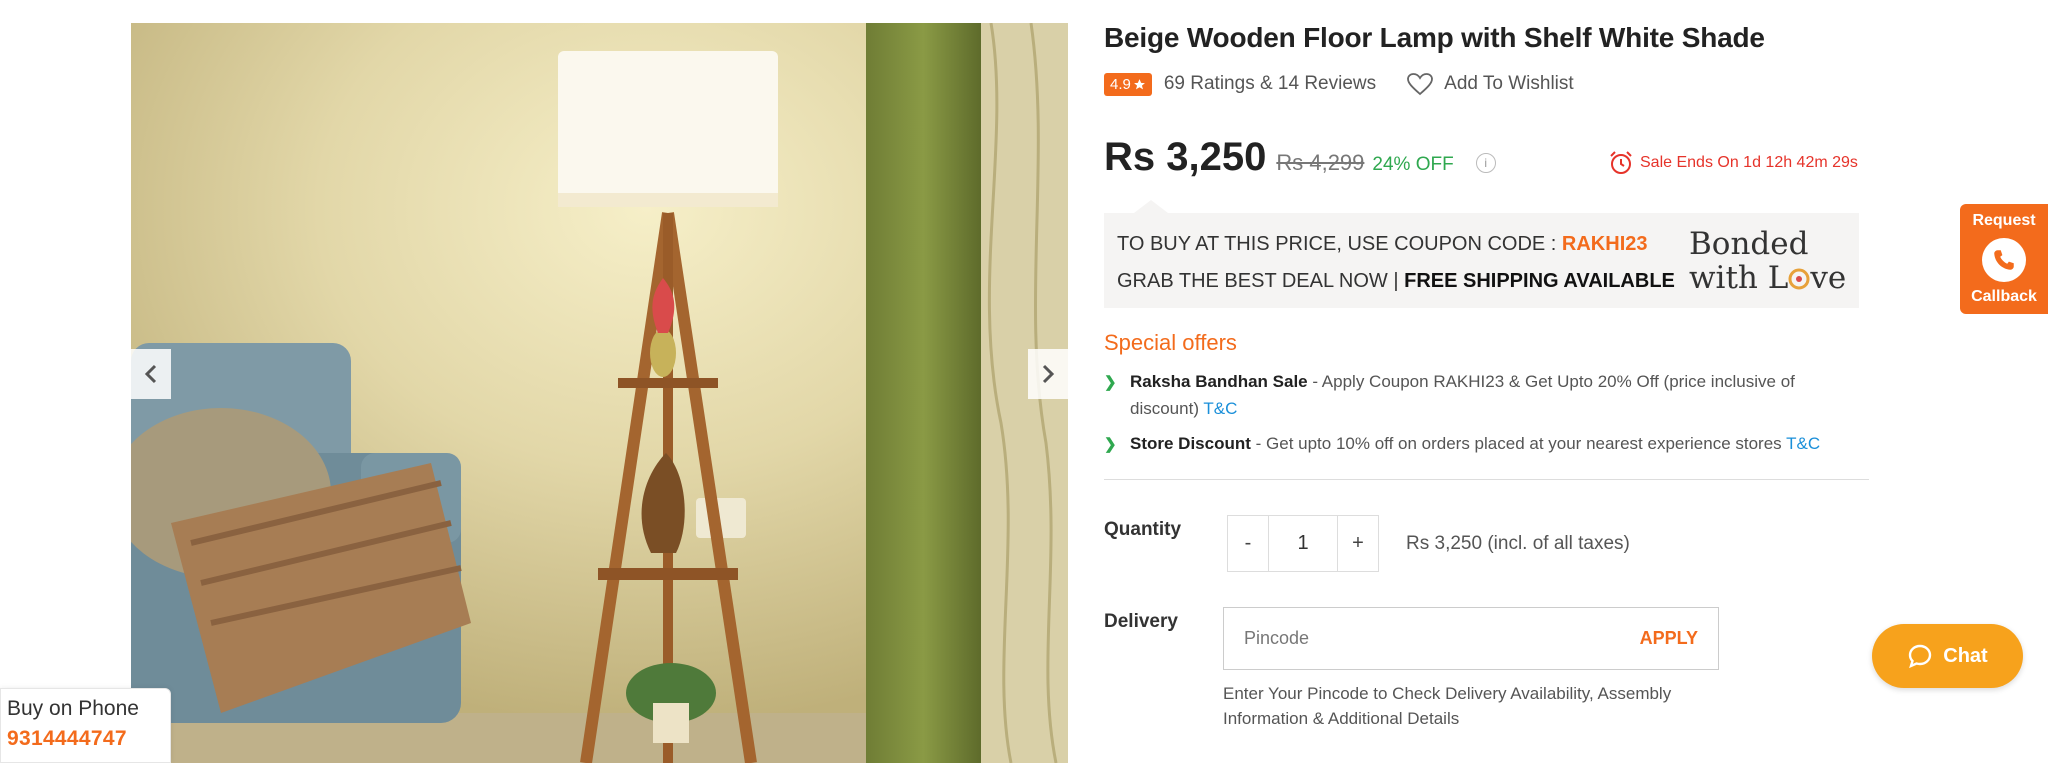  I want to click on apply-pincode-button: APPLY, so click(1669, 638).